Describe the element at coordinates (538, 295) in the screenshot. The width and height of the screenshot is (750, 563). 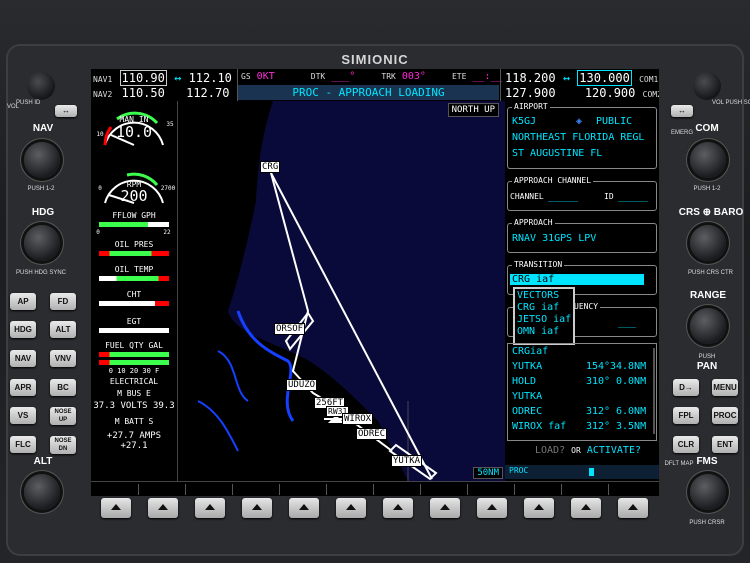
I see `dropdown-option: VECTORS` at that location.